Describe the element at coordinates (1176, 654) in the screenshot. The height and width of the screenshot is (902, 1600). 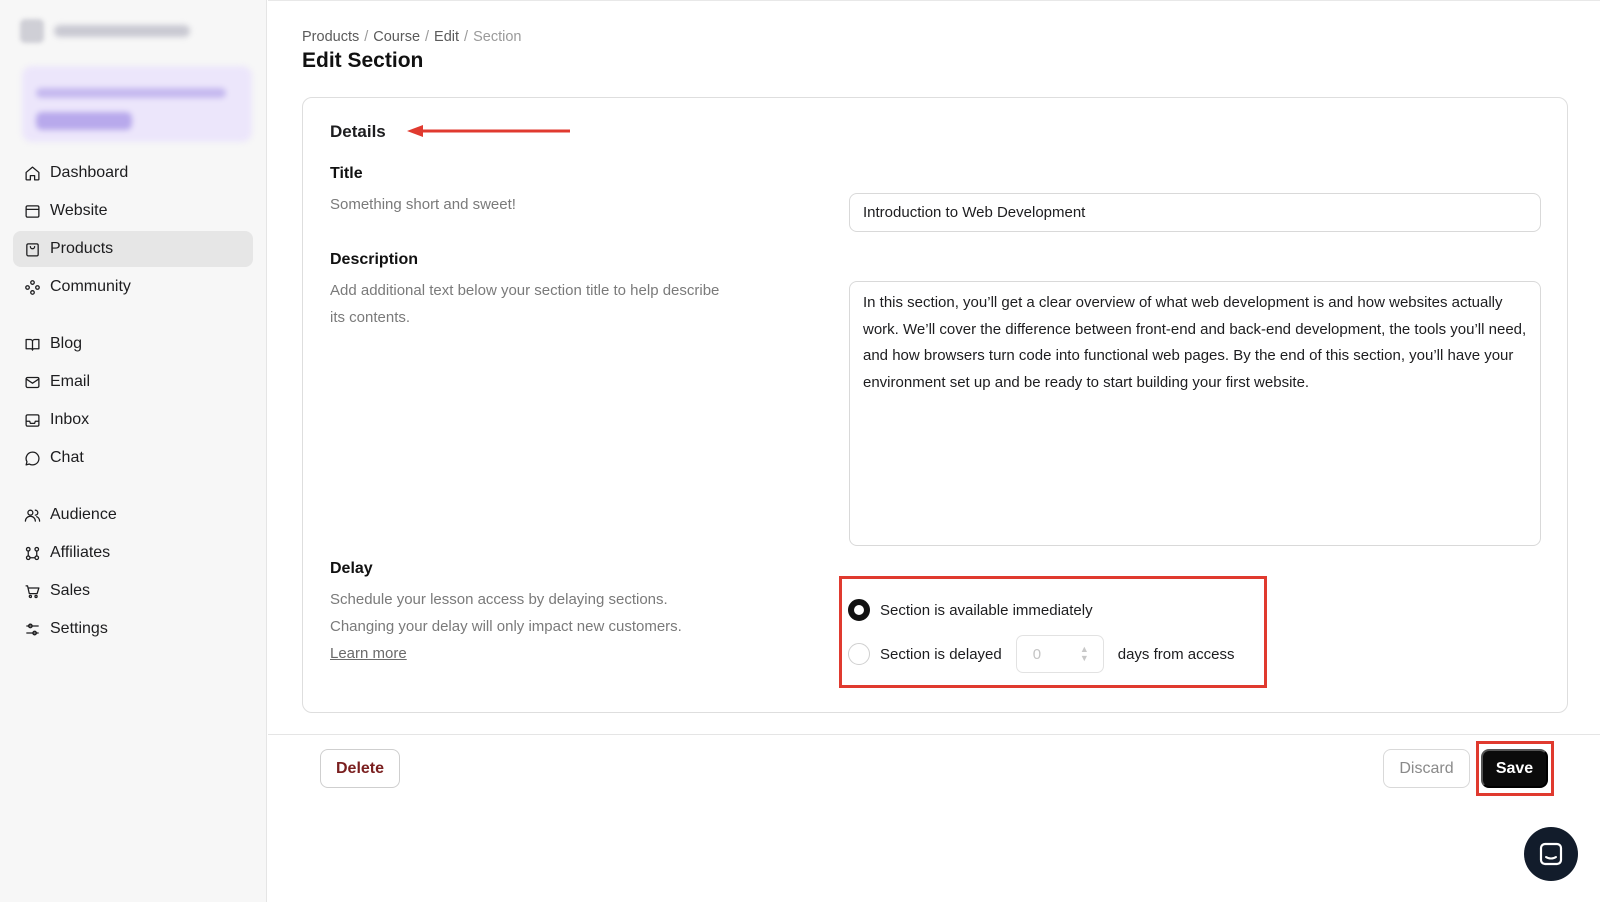
I see `days-suffix: days from access` at that location.